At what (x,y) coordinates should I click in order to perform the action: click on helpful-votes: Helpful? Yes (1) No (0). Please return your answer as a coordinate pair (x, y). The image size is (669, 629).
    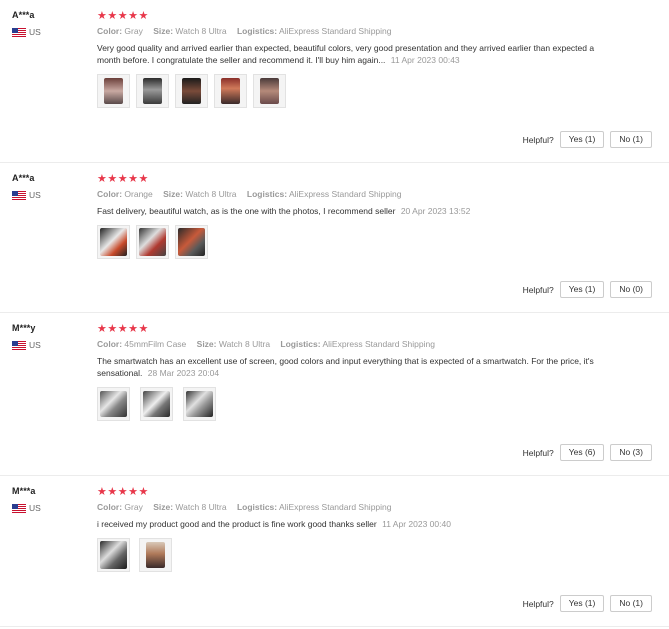
    Looking at the image, I should click on (587, 289).